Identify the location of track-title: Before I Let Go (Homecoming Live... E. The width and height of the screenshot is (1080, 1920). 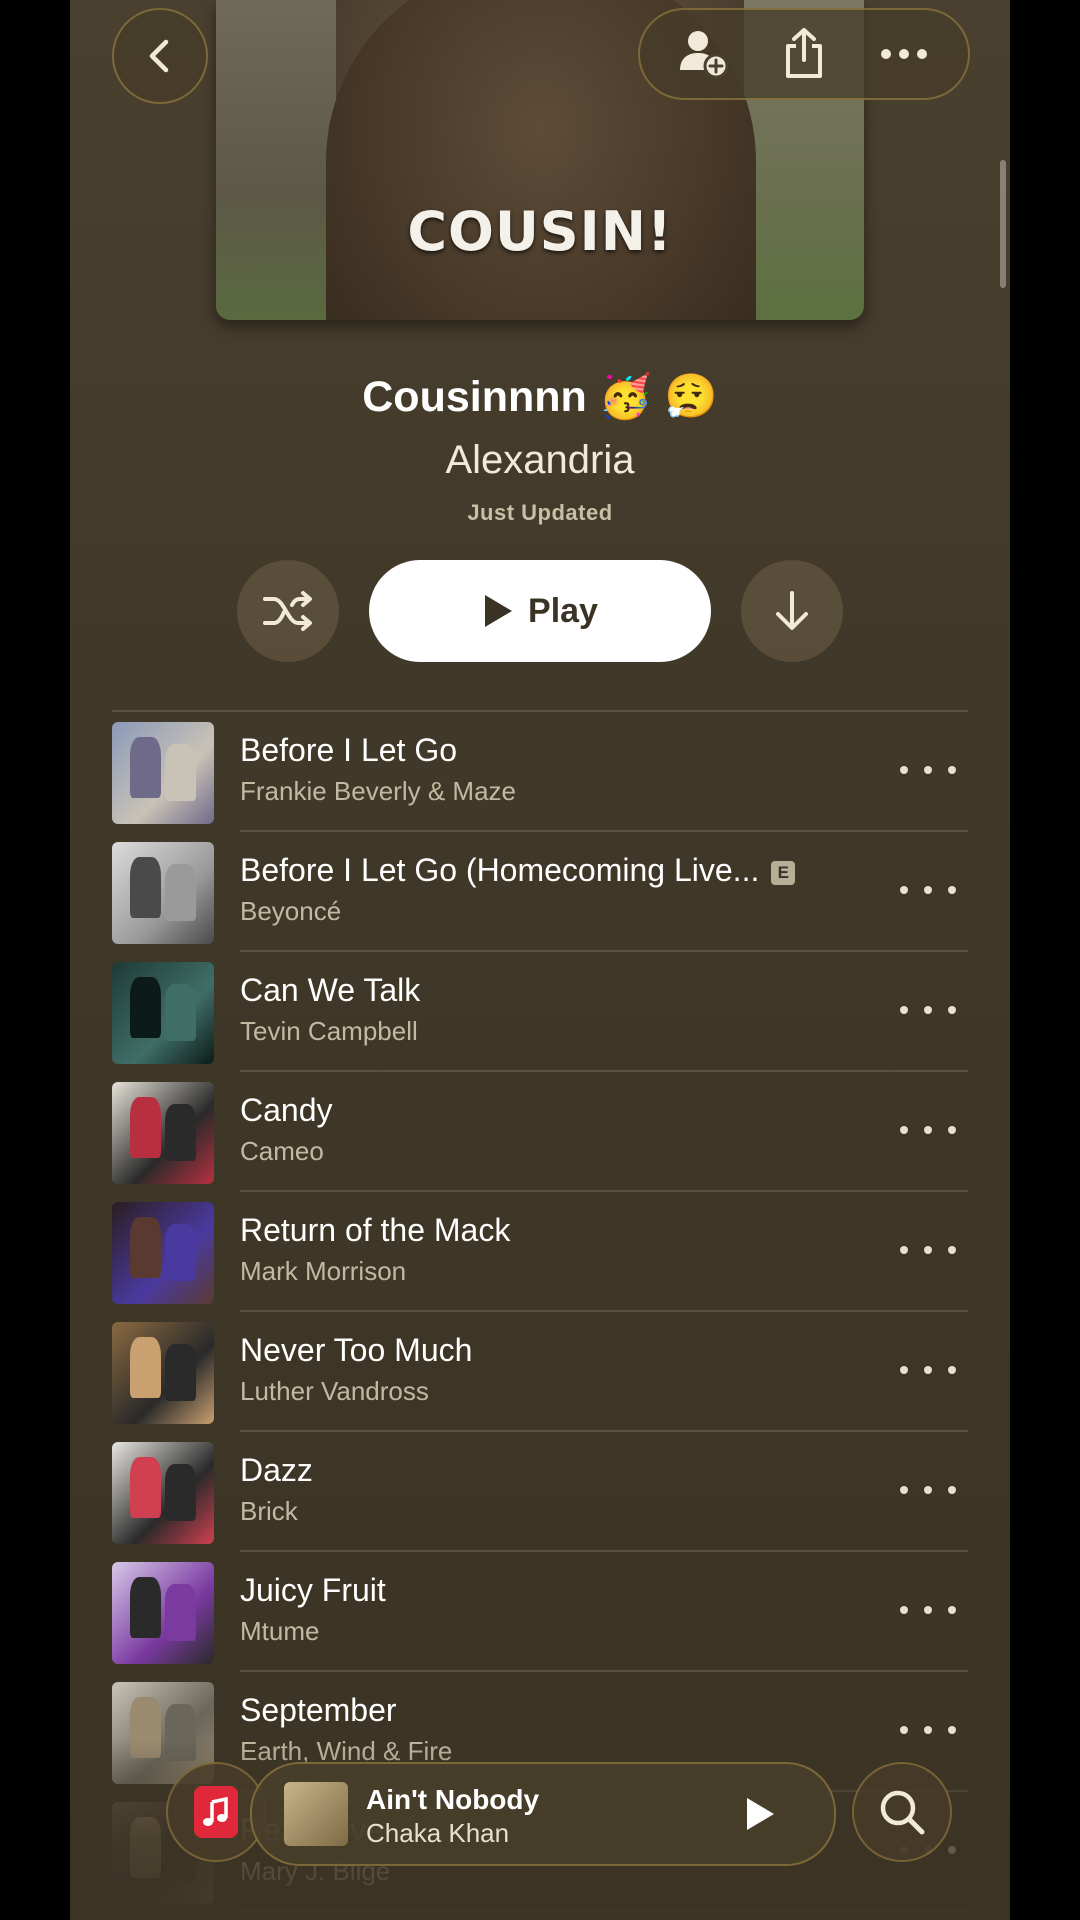
(518, 870).